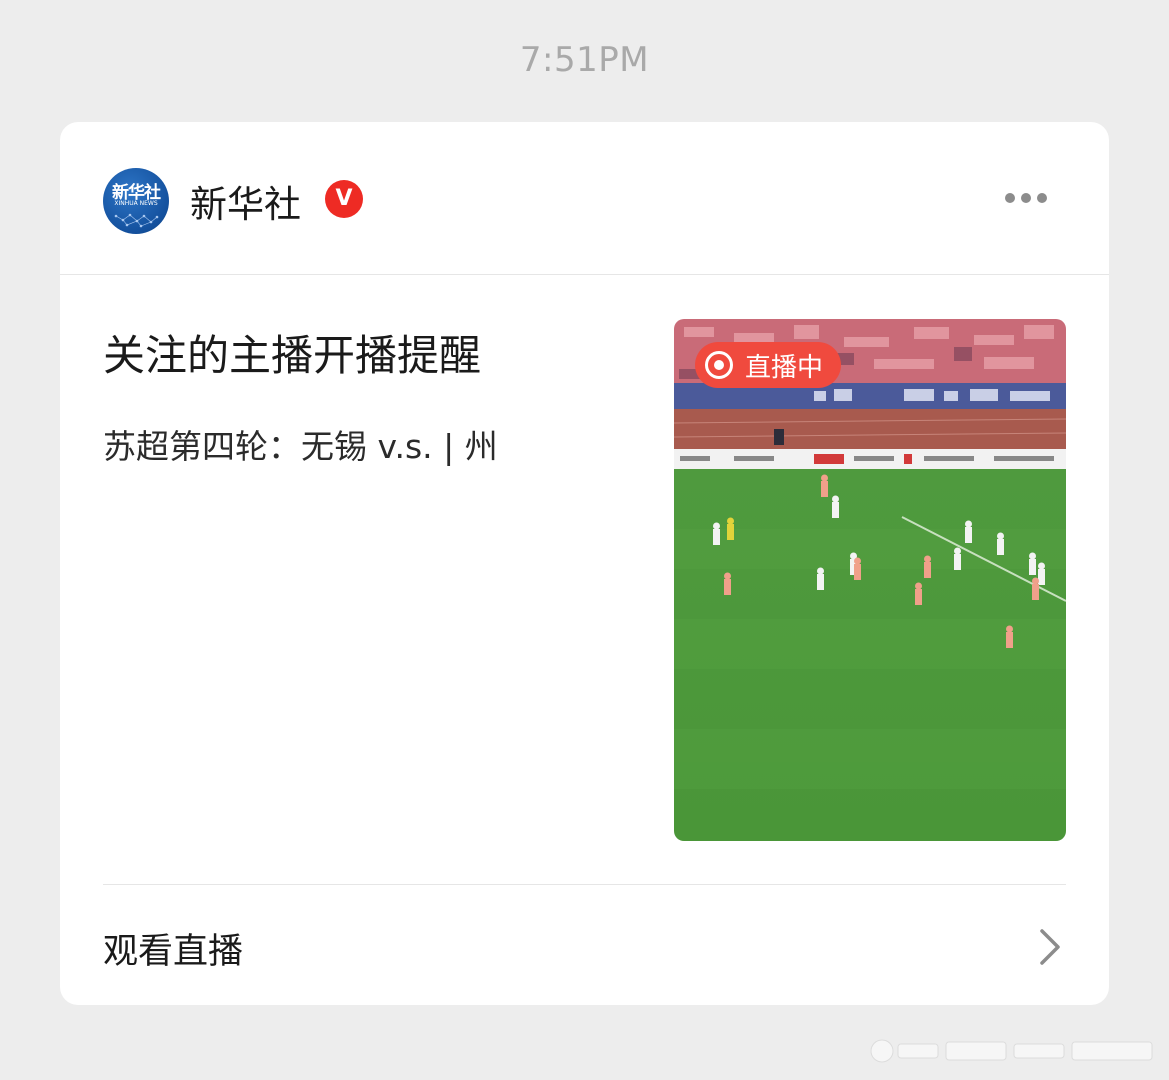 The height and width of the screenshot is (1080, 1169). What do you see at coordinates (245, 201) in the screenshot?
I see `account-name: 新华社` at bounding box center [245, 201].